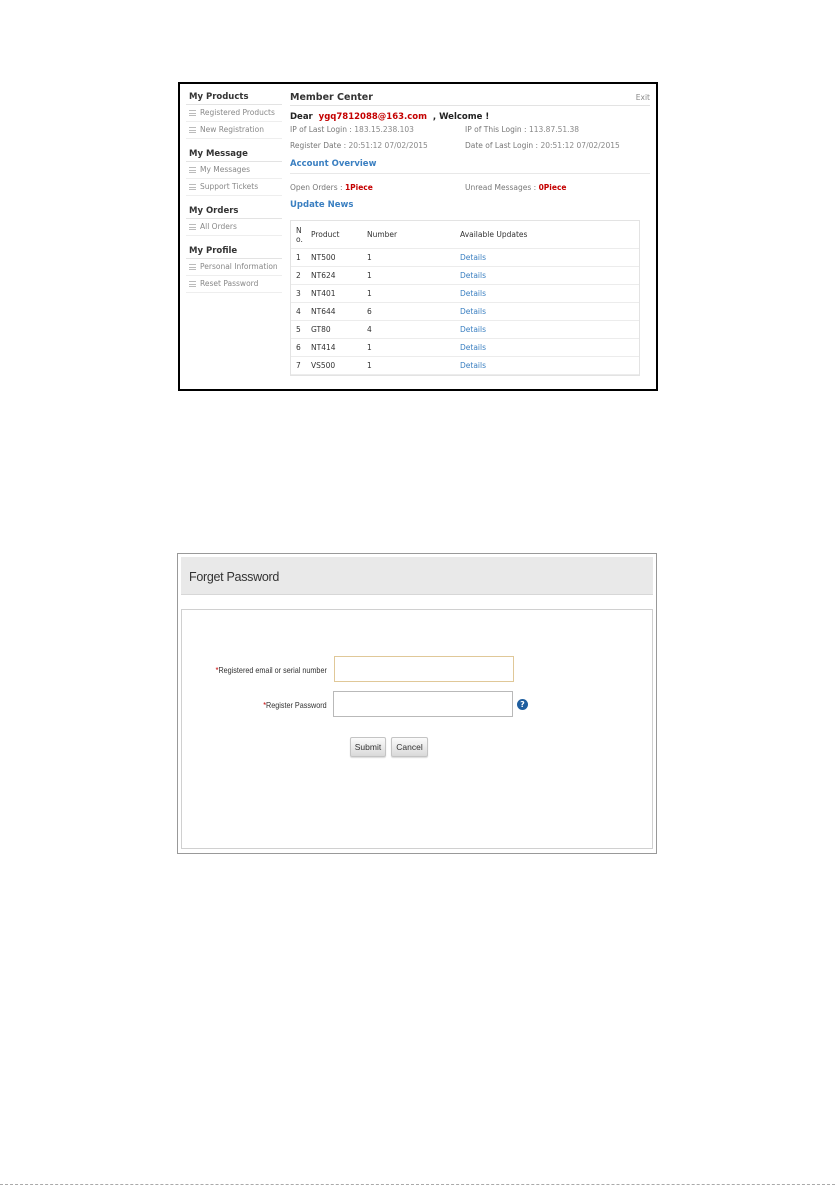  What do you see at coordinates (503, 145) in the screenshot?
I see `last-login-date-label: Date of Last Login :` at bounding box center [503, 145].